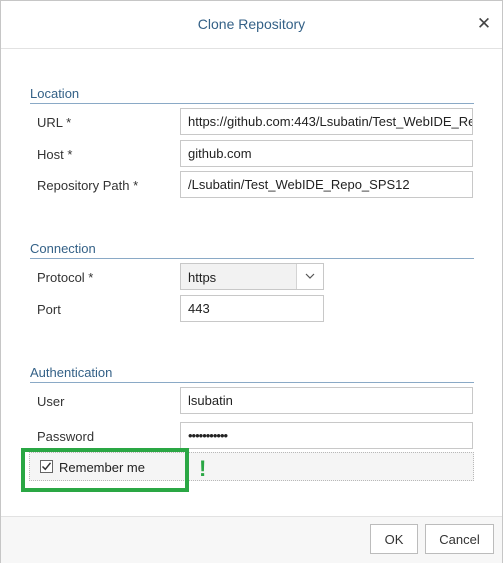 This screenshot has height=563, width=503. Describe the element at coordinates (55, 93) in the screenshot. I see `section-title-location: Location` at that location.